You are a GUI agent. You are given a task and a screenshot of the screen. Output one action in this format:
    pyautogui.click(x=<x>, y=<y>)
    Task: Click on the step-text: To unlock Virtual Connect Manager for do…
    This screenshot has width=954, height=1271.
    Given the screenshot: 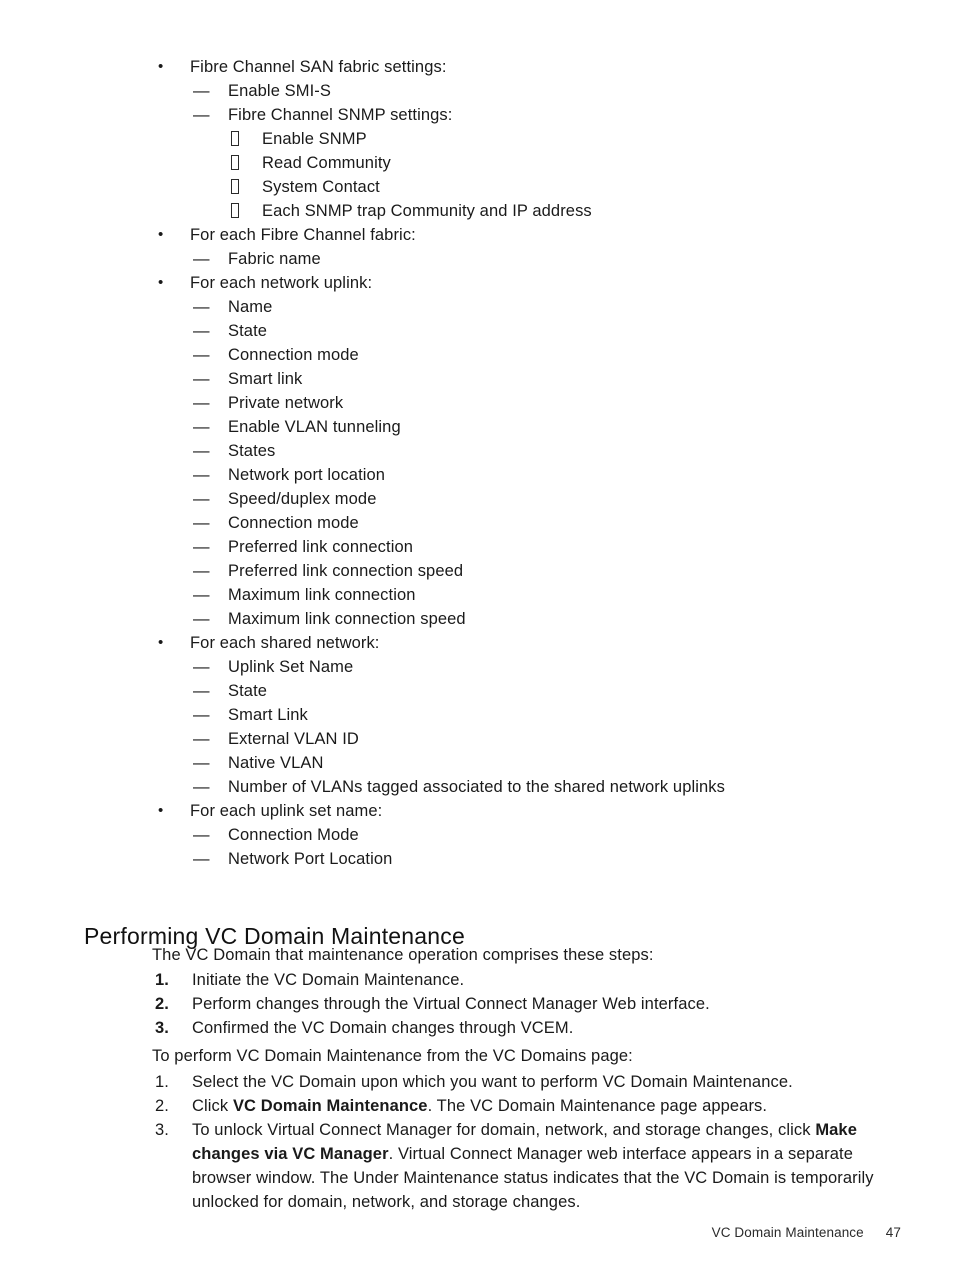 What is the action you would take?
    pyautogui.click(x=548, y=1166)
    